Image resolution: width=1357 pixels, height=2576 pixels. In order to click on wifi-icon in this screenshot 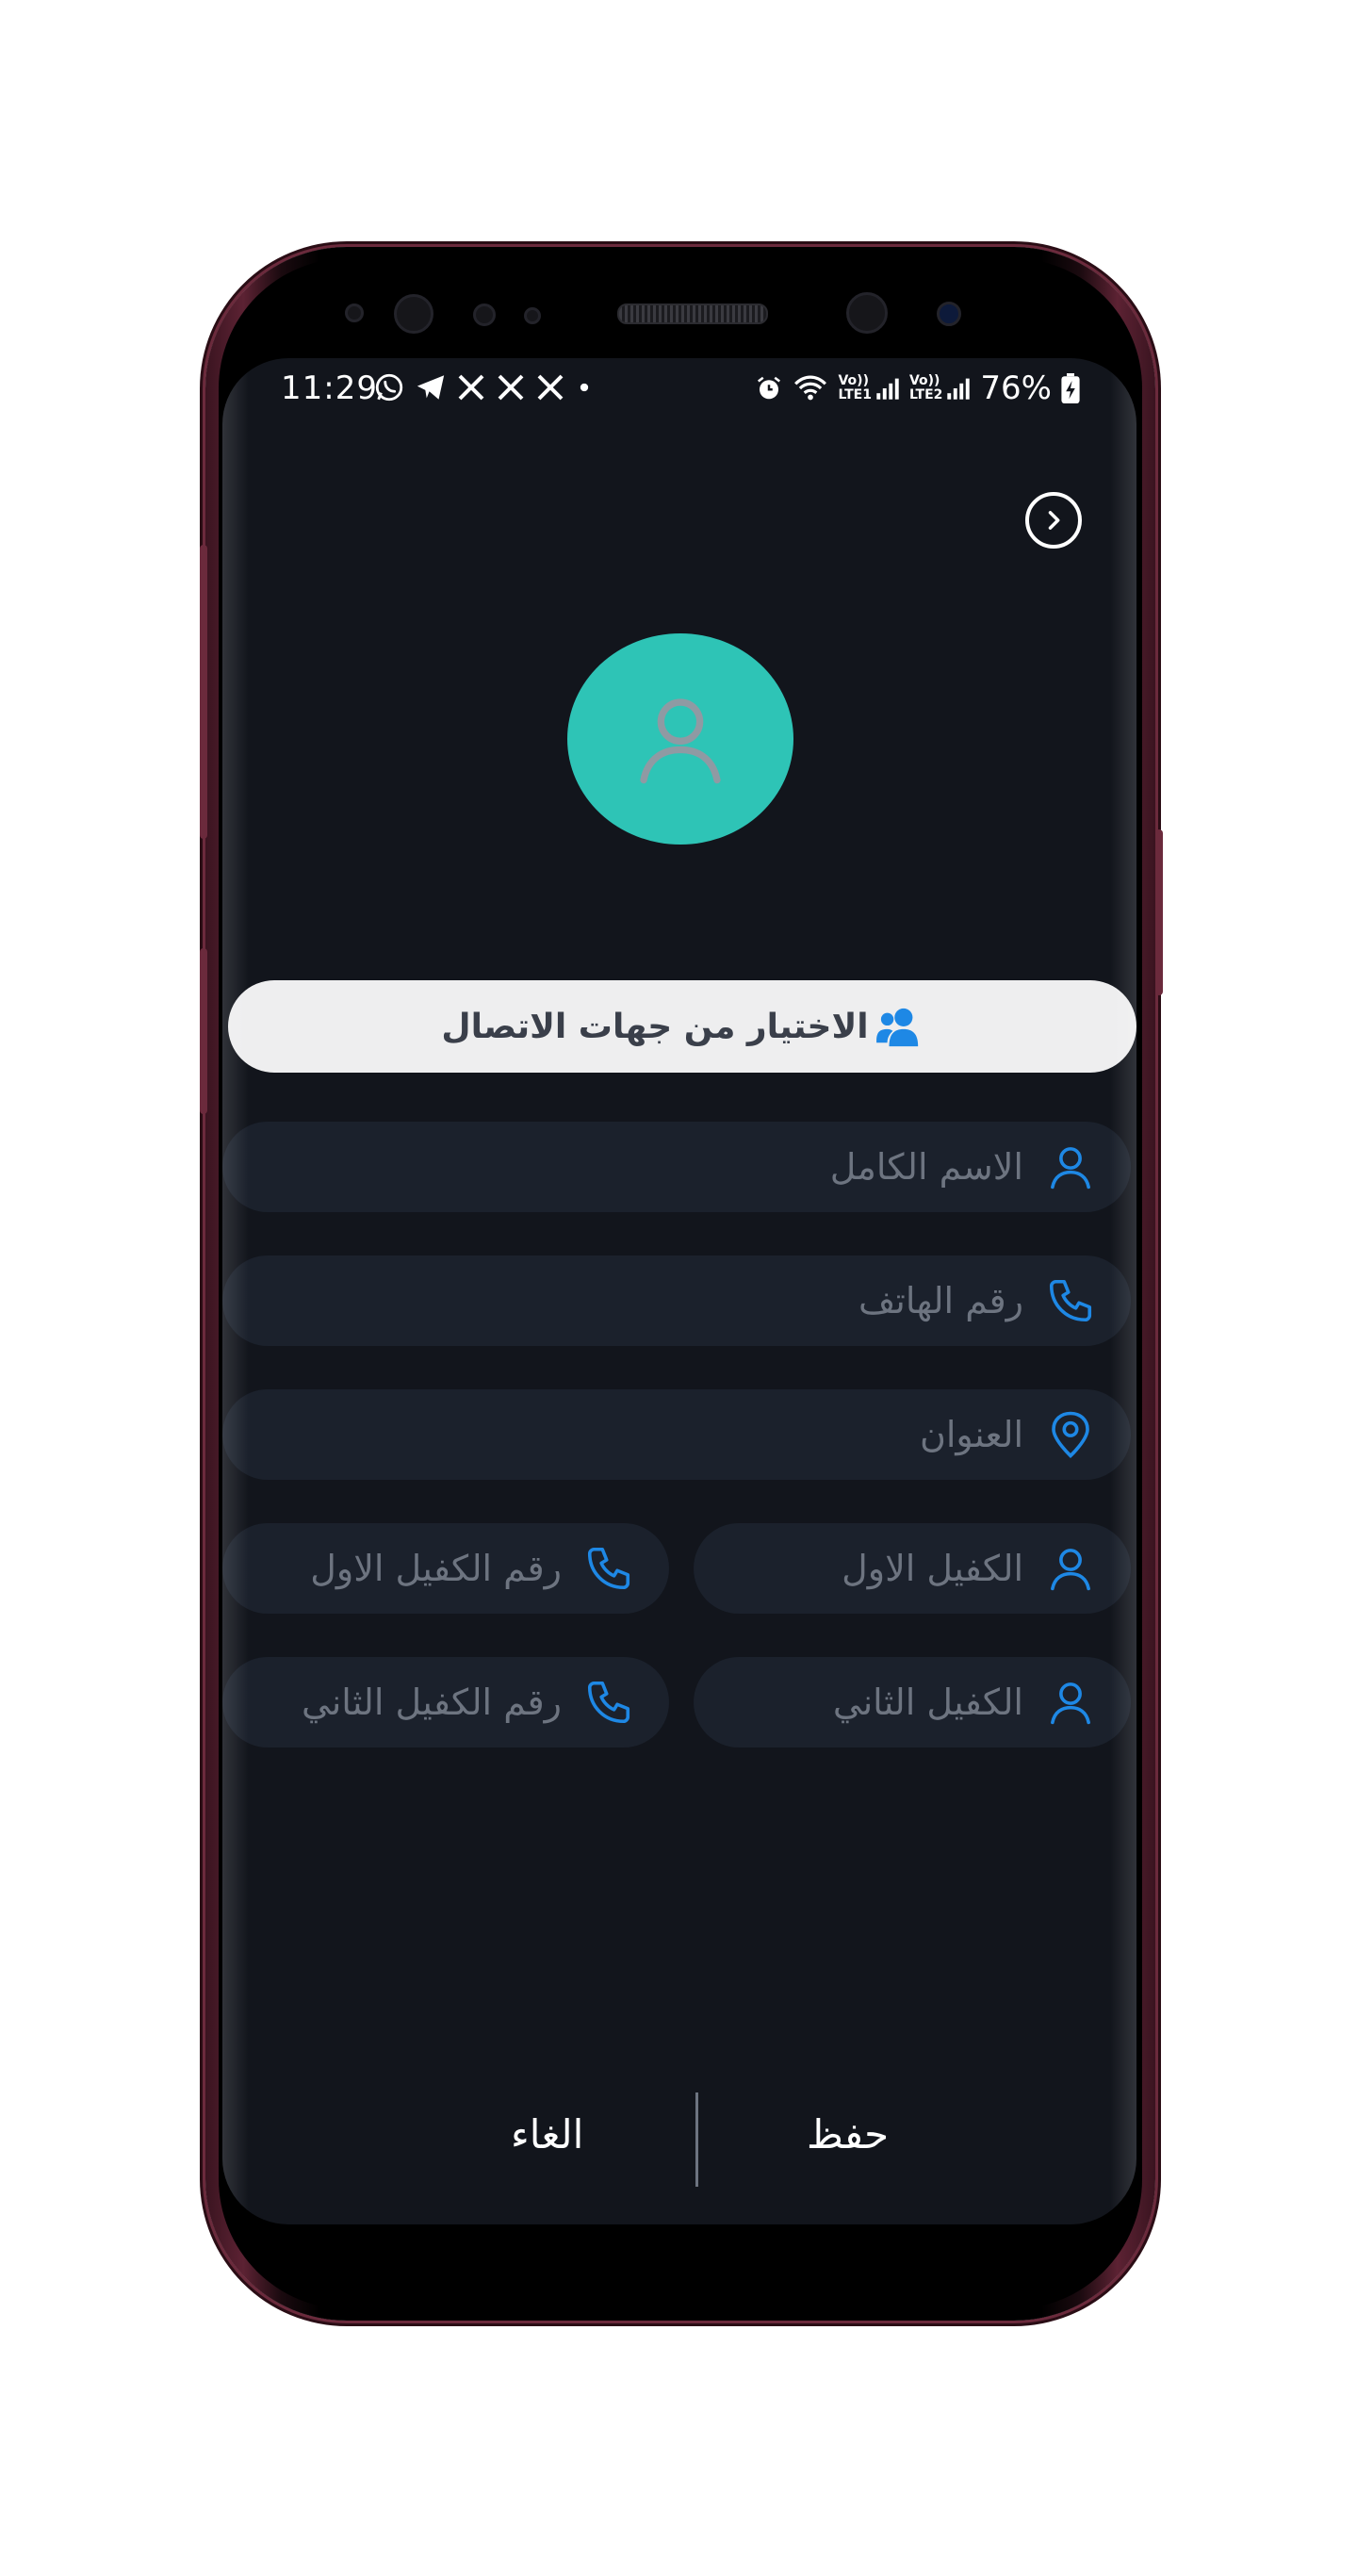, I will do `click(810, 388)`.